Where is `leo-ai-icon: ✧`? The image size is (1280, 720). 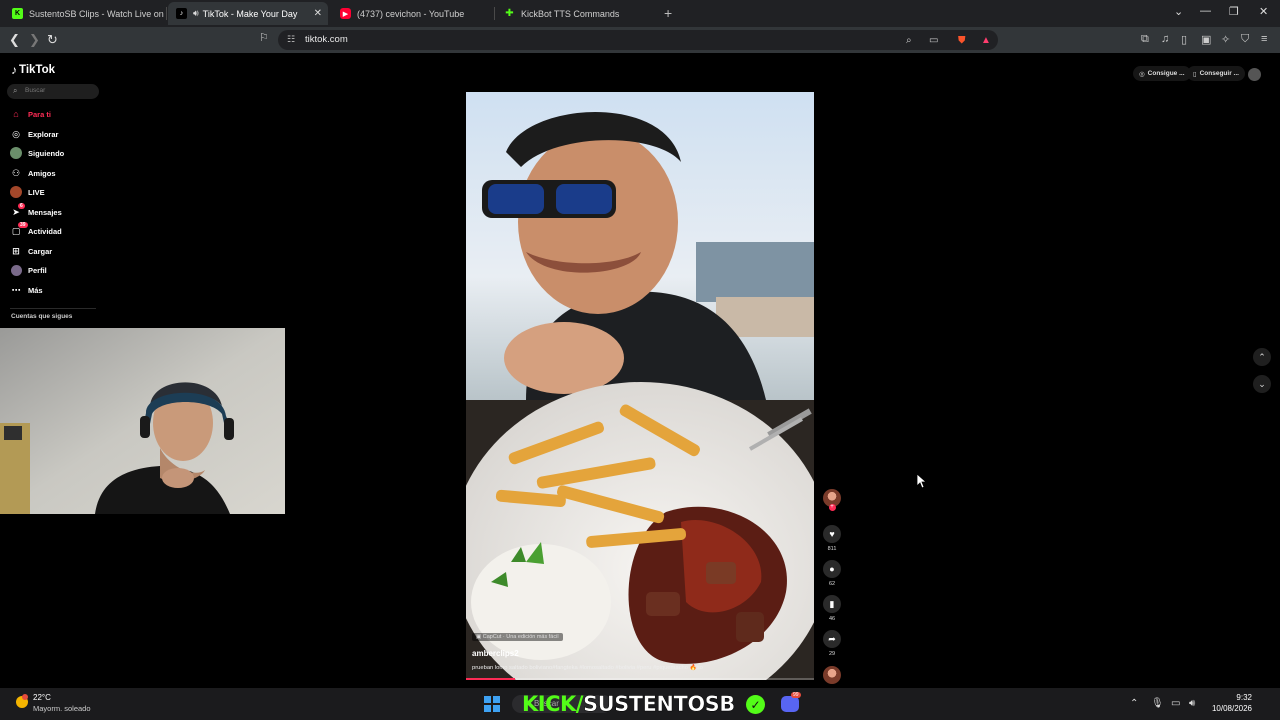
leo-ai-icon: ✧ is located at coordinates (1225, 39).